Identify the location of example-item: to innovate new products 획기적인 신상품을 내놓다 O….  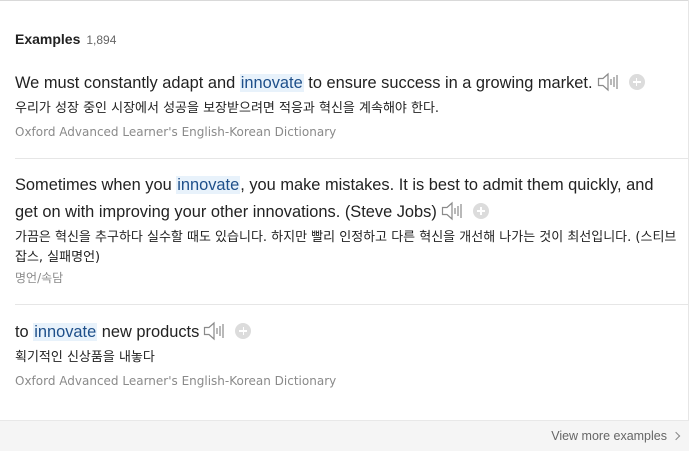
(347, 353).